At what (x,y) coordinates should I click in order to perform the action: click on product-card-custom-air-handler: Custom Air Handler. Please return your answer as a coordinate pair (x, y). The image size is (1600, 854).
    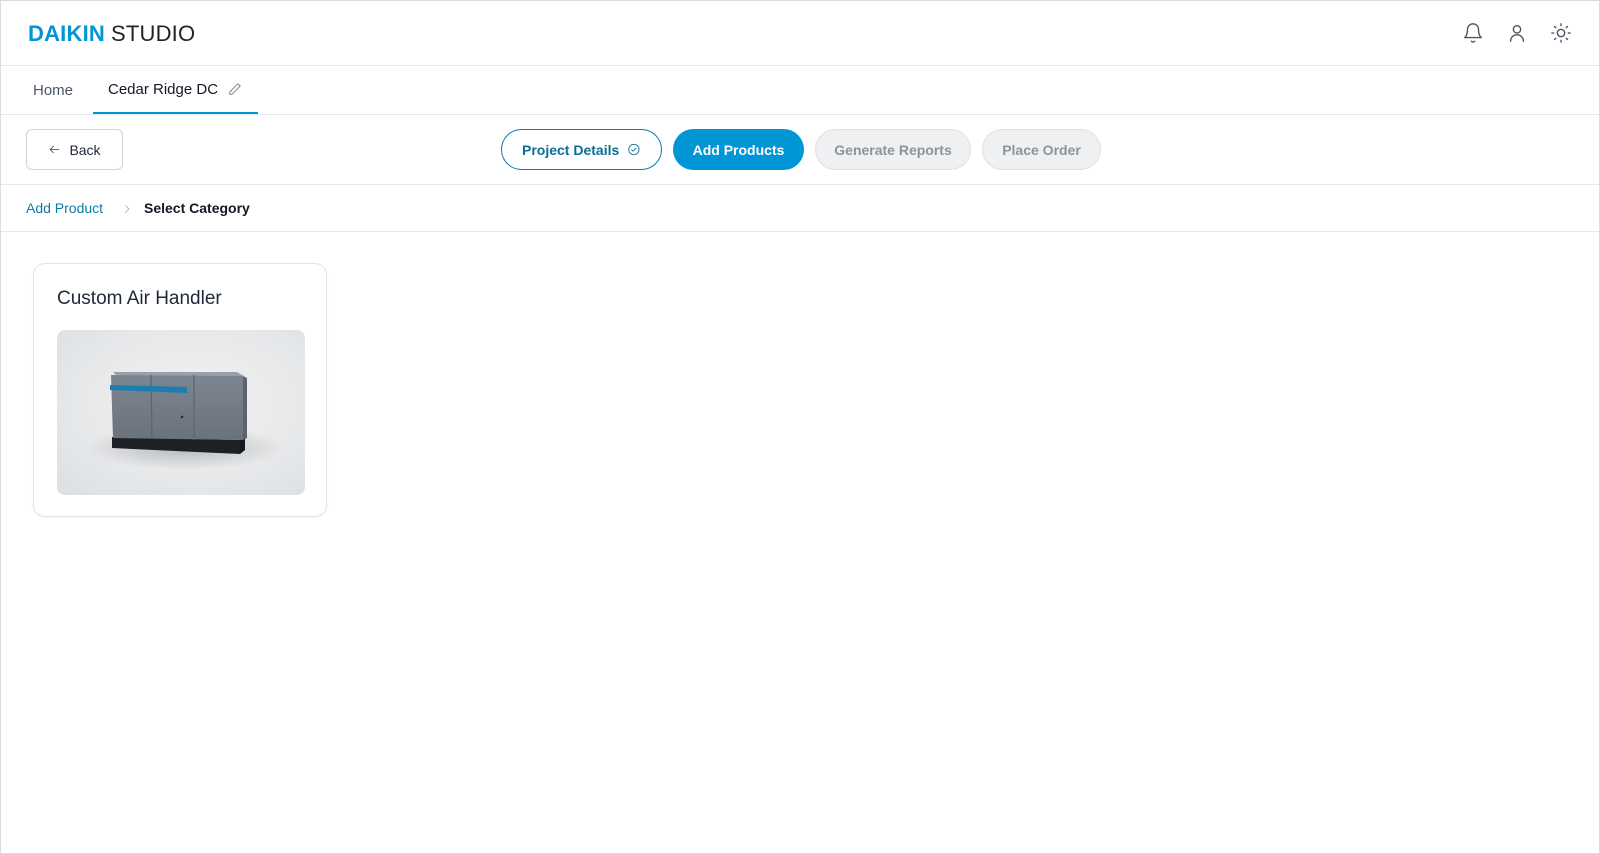
    Looking at the image, I should click on (180, 390).